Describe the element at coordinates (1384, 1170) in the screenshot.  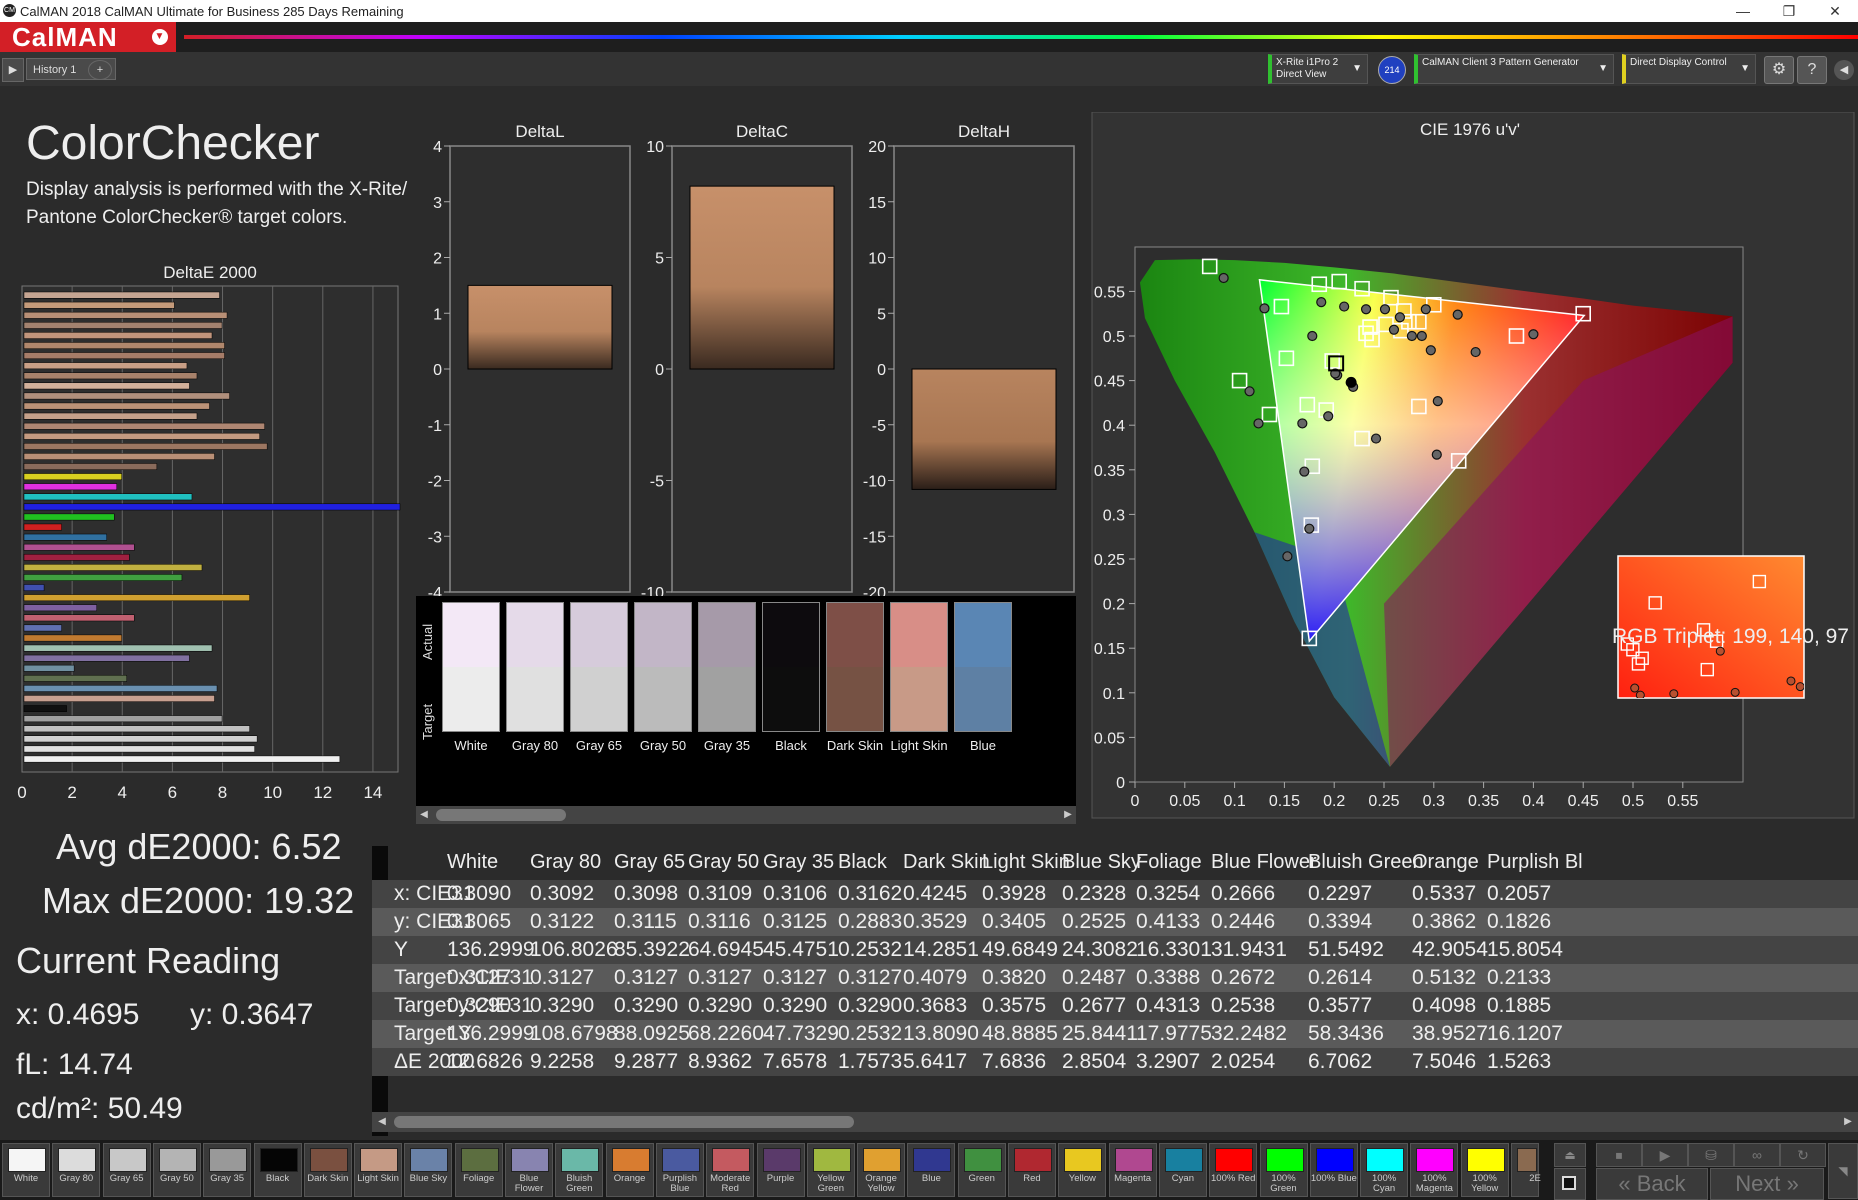
I see `step-swatch: 100% Cyan` at that location.